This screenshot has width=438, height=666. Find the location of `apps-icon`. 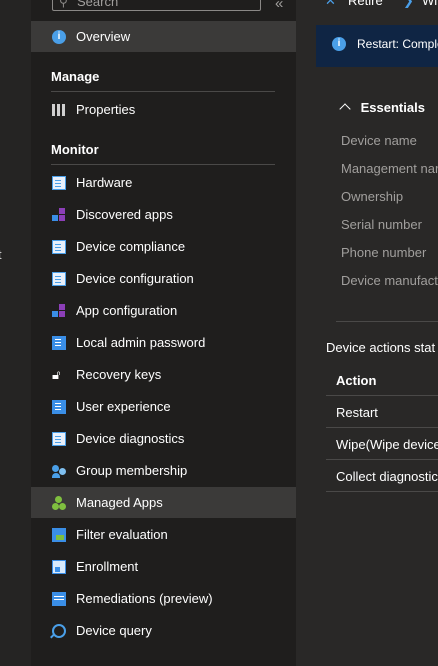

apps-icon is located at coordinates (59, 214).